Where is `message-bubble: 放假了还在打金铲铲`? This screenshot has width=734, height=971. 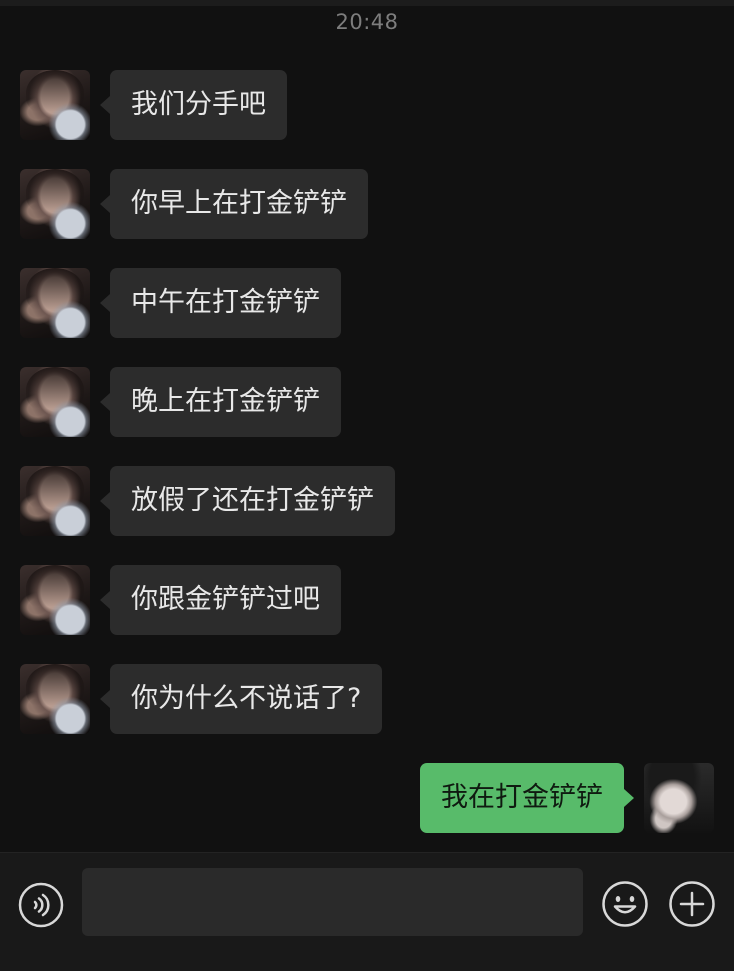
message-bubble: 放假了还在打金铲铲 is located at coordinates (247, 501).